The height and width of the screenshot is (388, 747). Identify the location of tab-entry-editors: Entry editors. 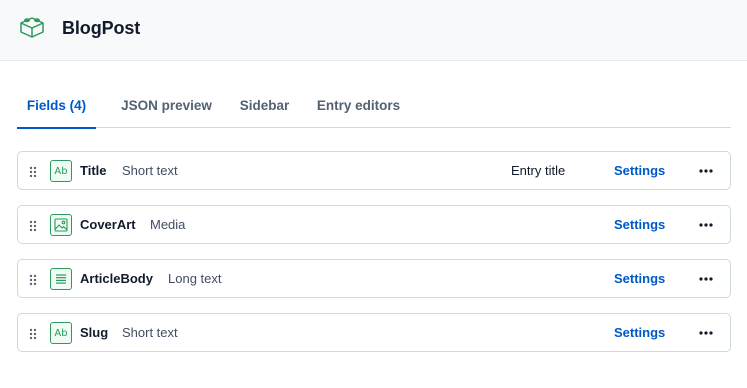
(358, 106).